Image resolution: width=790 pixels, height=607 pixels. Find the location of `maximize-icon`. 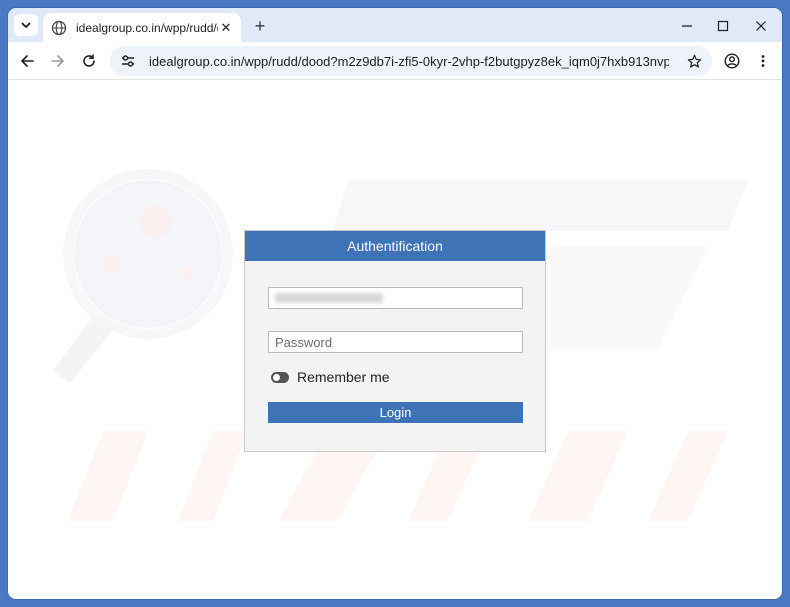

maximize-icon is located at coordinates (723, 26).